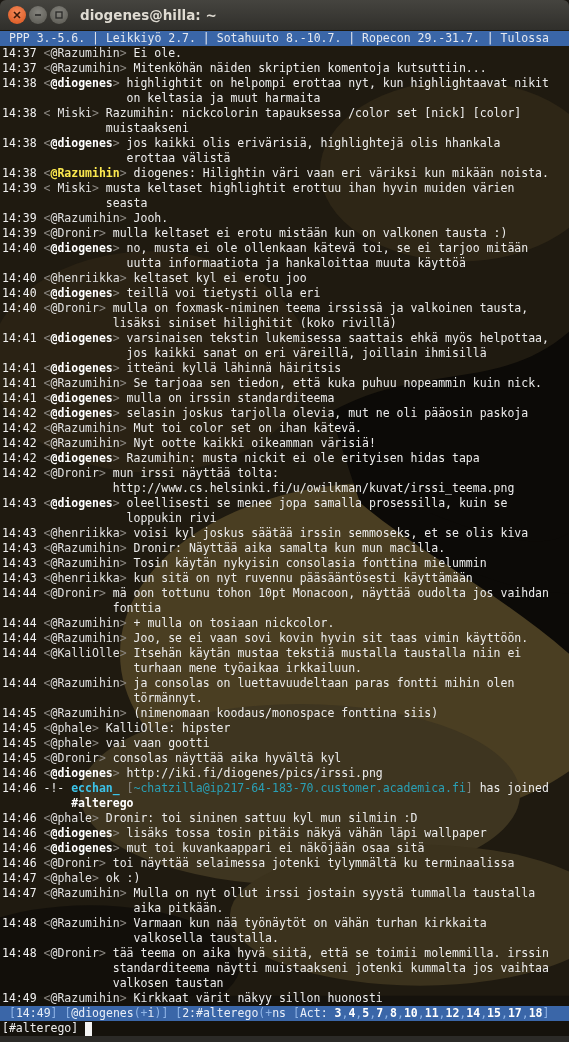 This screenshot has width=569, height=1042. Describe the element at coordinates (514, 788) in the screenshot. I see `event-text: has joined` at that location.